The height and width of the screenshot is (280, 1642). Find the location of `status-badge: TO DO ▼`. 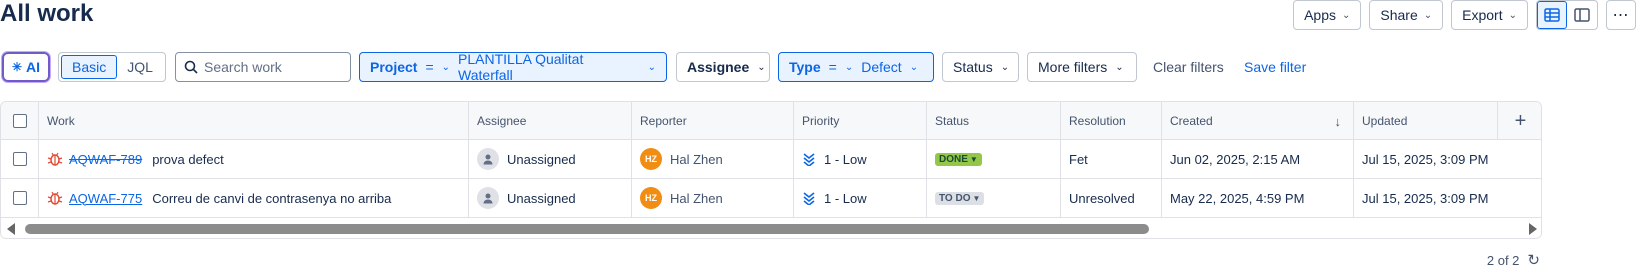

status-badge: TO DO ▼ is located at coordinates (960, 198).